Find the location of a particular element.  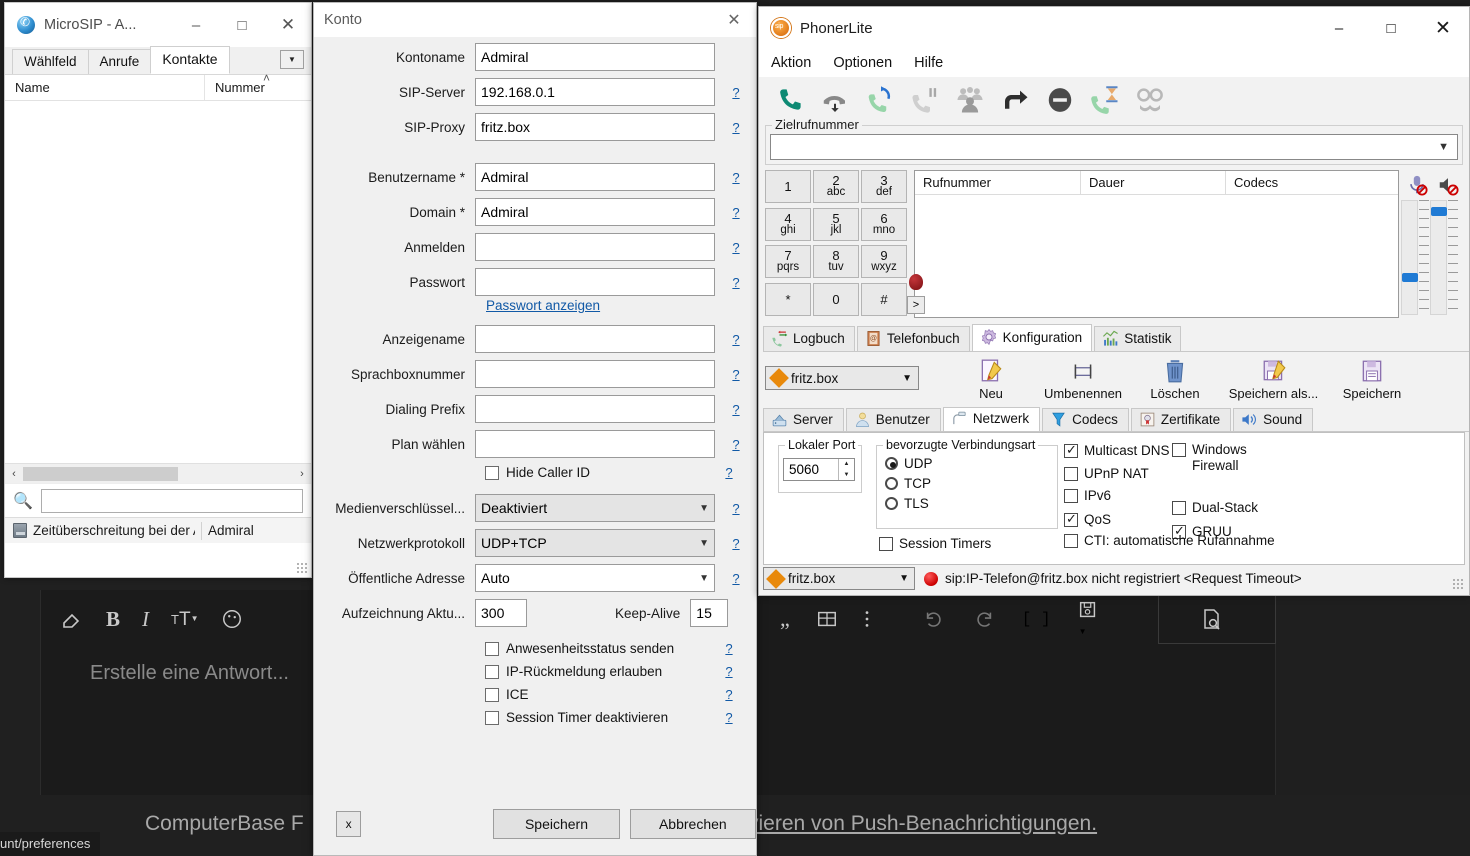

close-small-button: x is located at coordinates (349, 824).